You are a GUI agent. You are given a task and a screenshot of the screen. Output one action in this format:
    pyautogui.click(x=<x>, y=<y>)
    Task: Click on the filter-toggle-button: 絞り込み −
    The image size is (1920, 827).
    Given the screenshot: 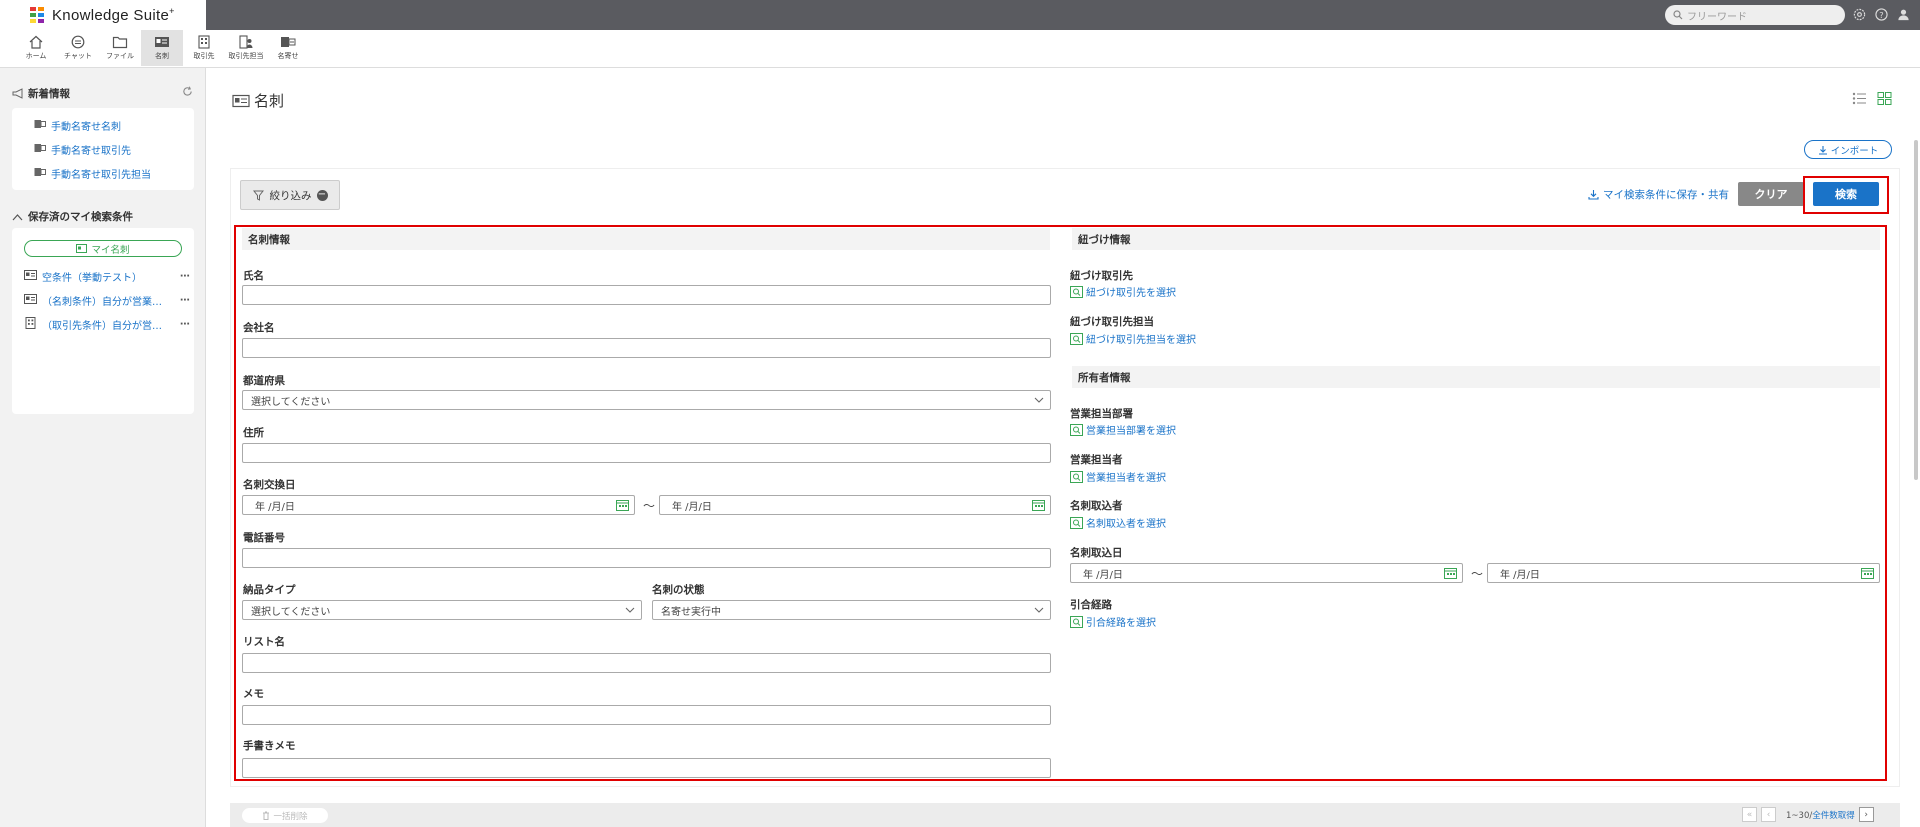 What is the action you would take?
    pyautogui.click(x=290, y=195)
    